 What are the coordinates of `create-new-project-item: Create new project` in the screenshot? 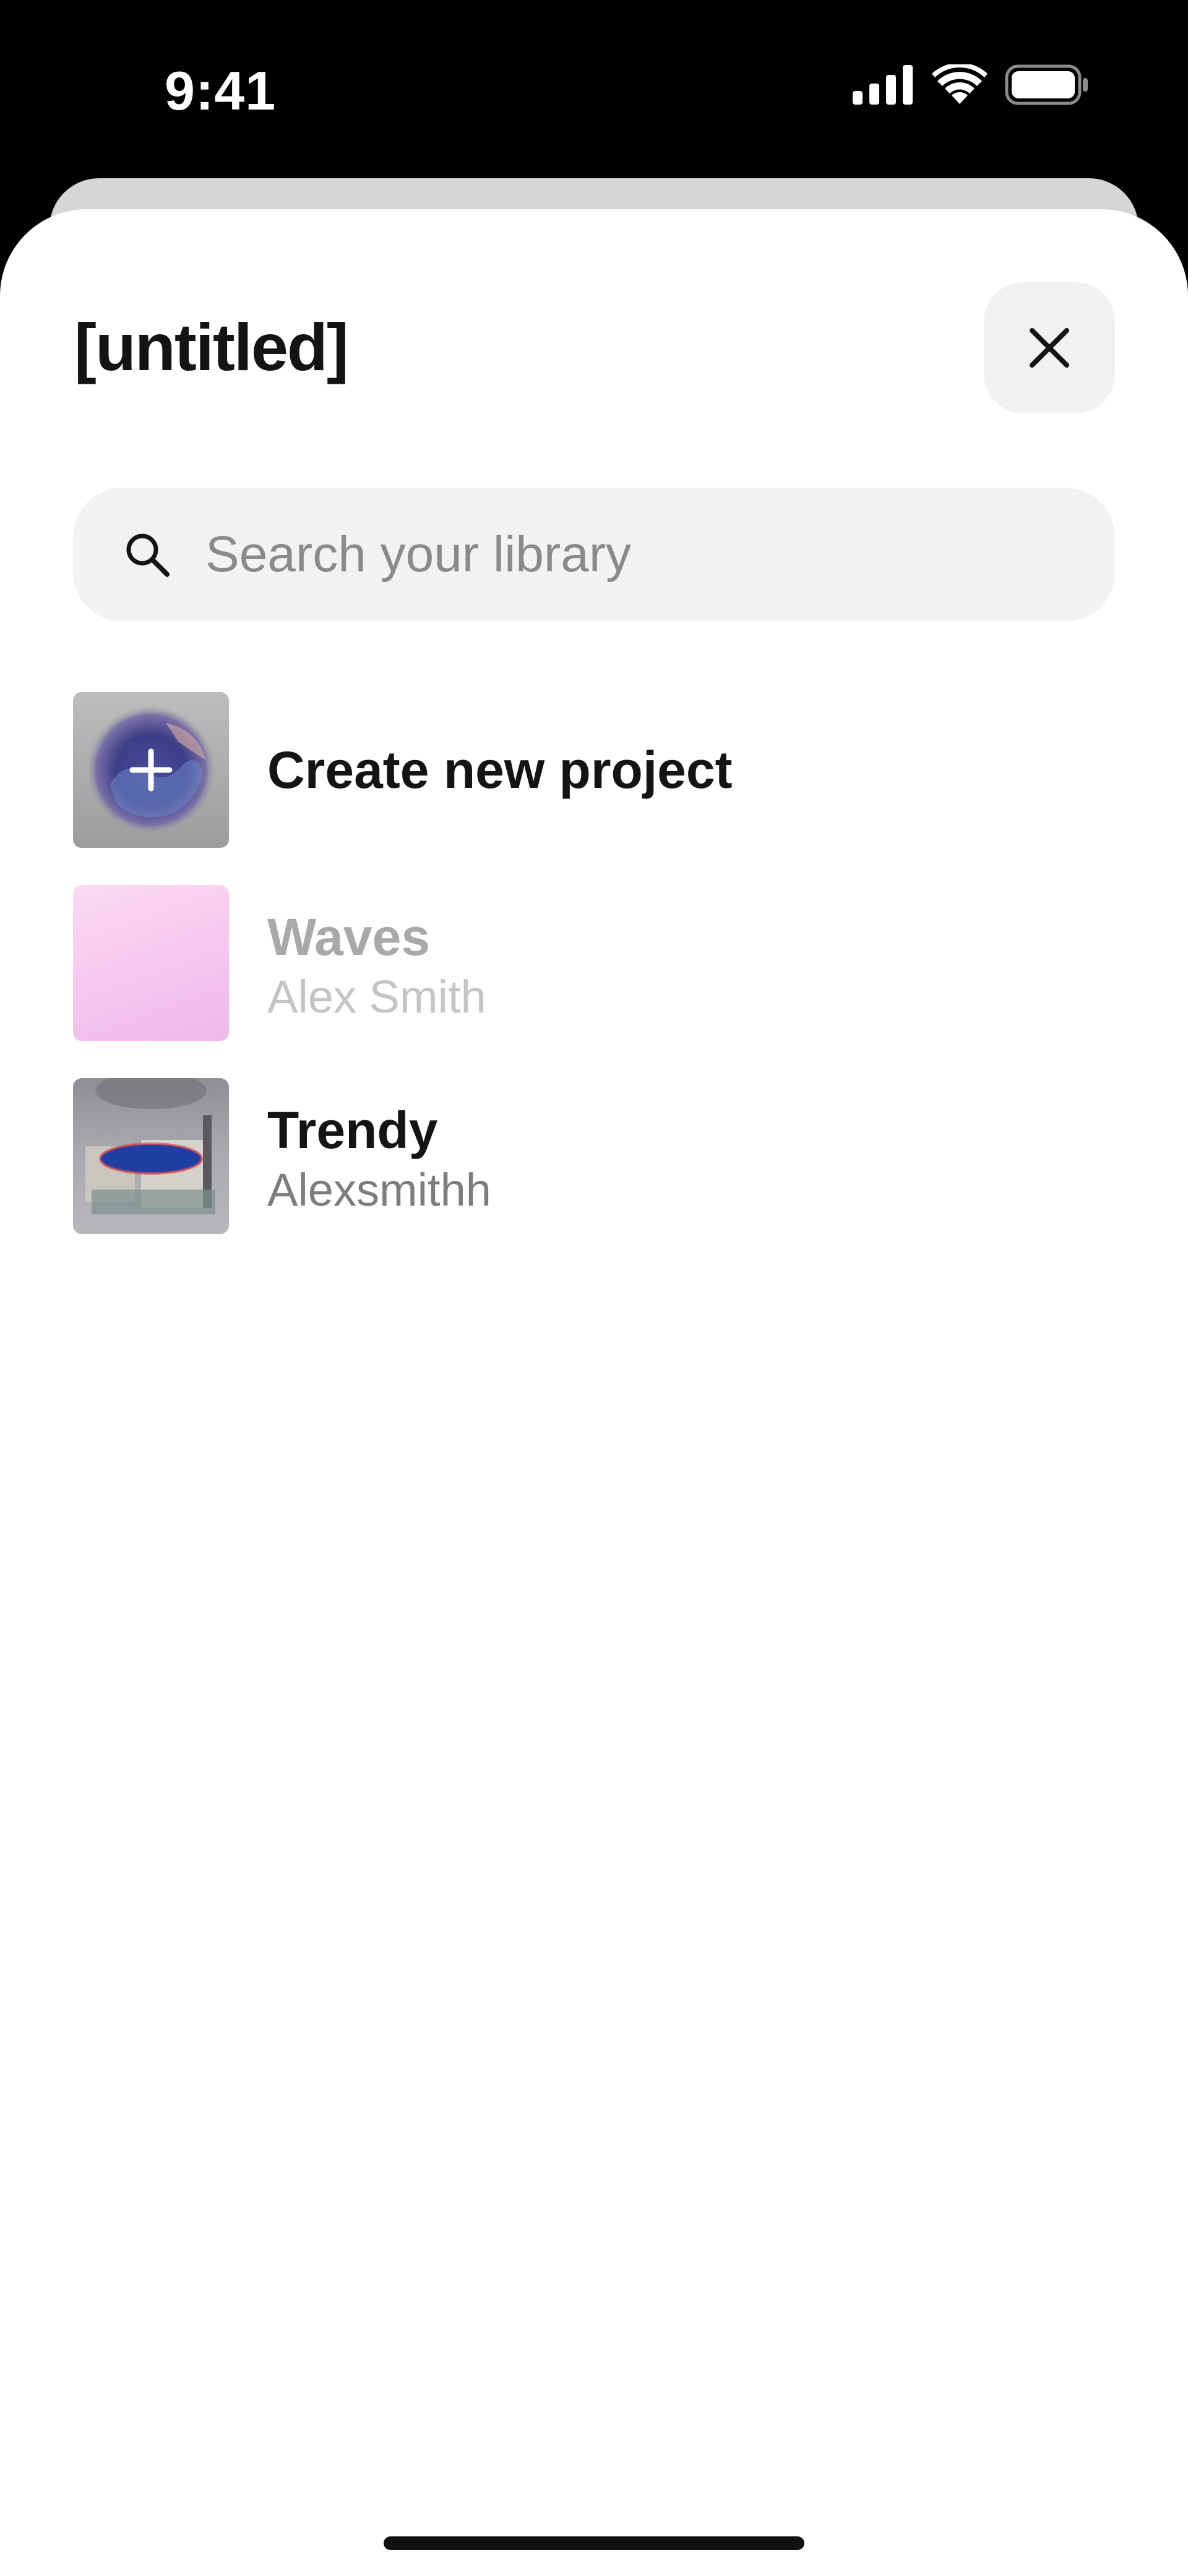 It's located at (594, 770).